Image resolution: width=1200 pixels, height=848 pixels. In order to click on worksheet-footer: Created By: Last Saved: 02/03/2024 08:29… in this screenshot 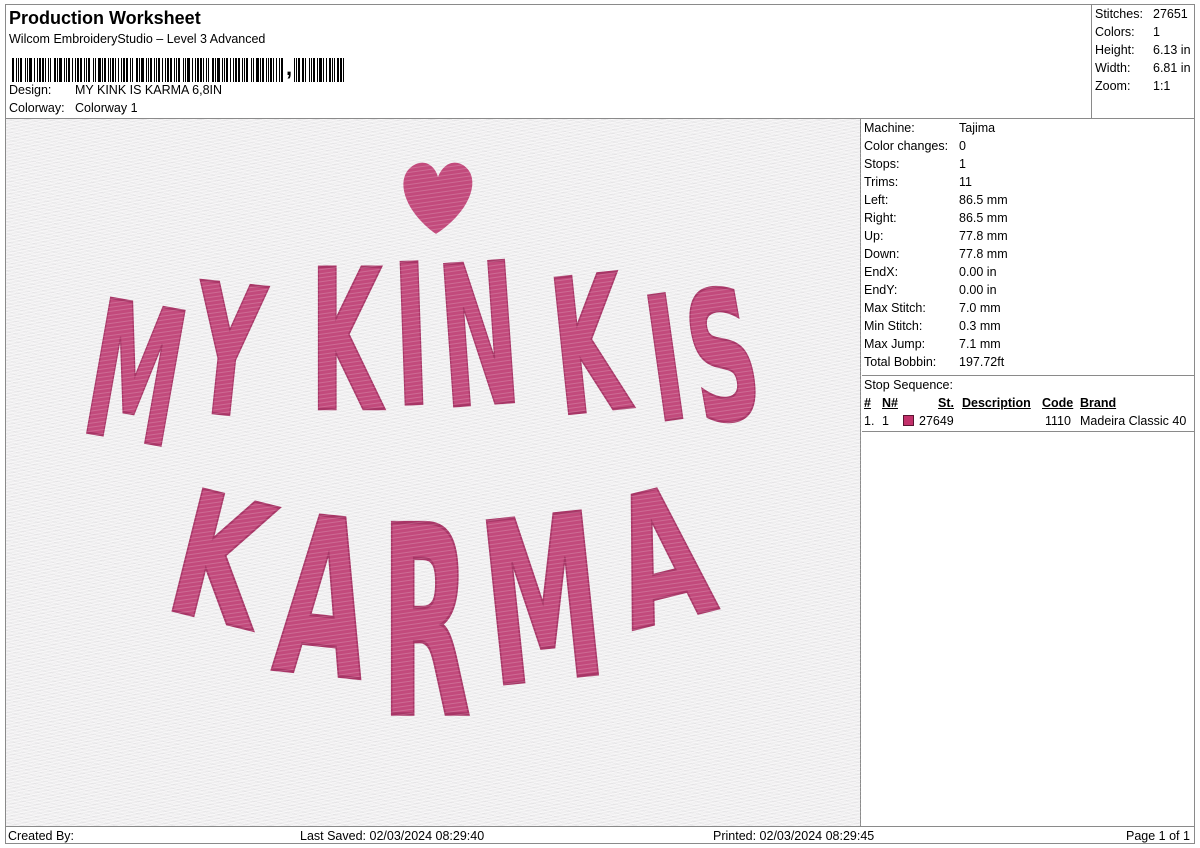, I will do `click(600, 835)`.